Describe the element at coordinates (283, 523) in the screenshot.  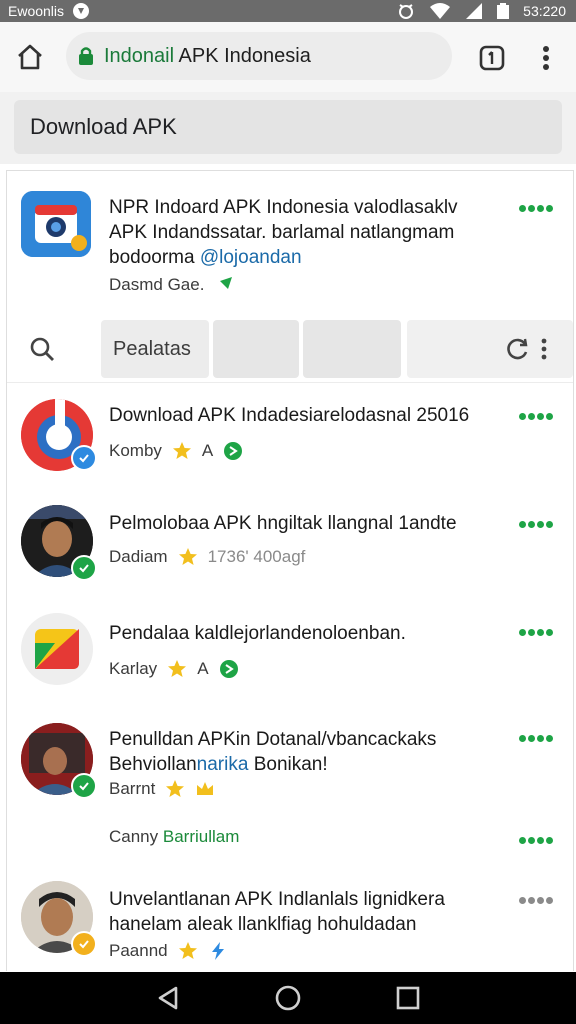
I see `item-title: Pelmolobaa APK hngiltak llangnal 1andte` at that location.